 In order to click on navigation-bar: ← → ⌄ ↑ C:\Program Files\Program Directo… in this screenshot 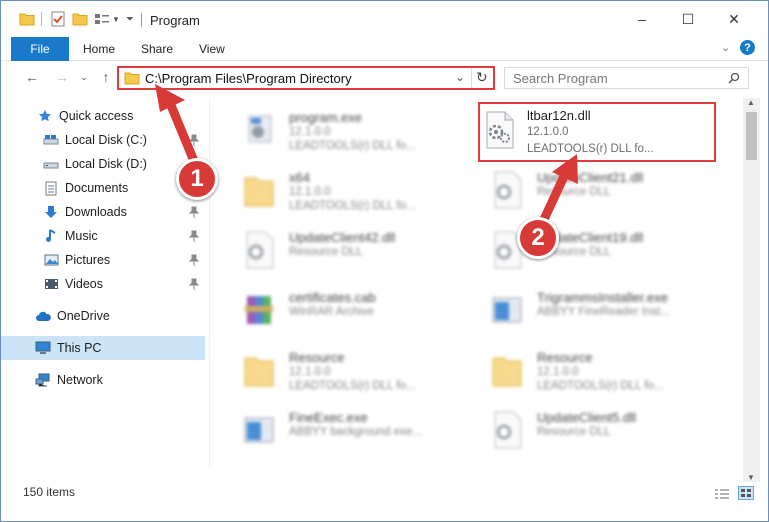, I will do `click(384, 78)`.